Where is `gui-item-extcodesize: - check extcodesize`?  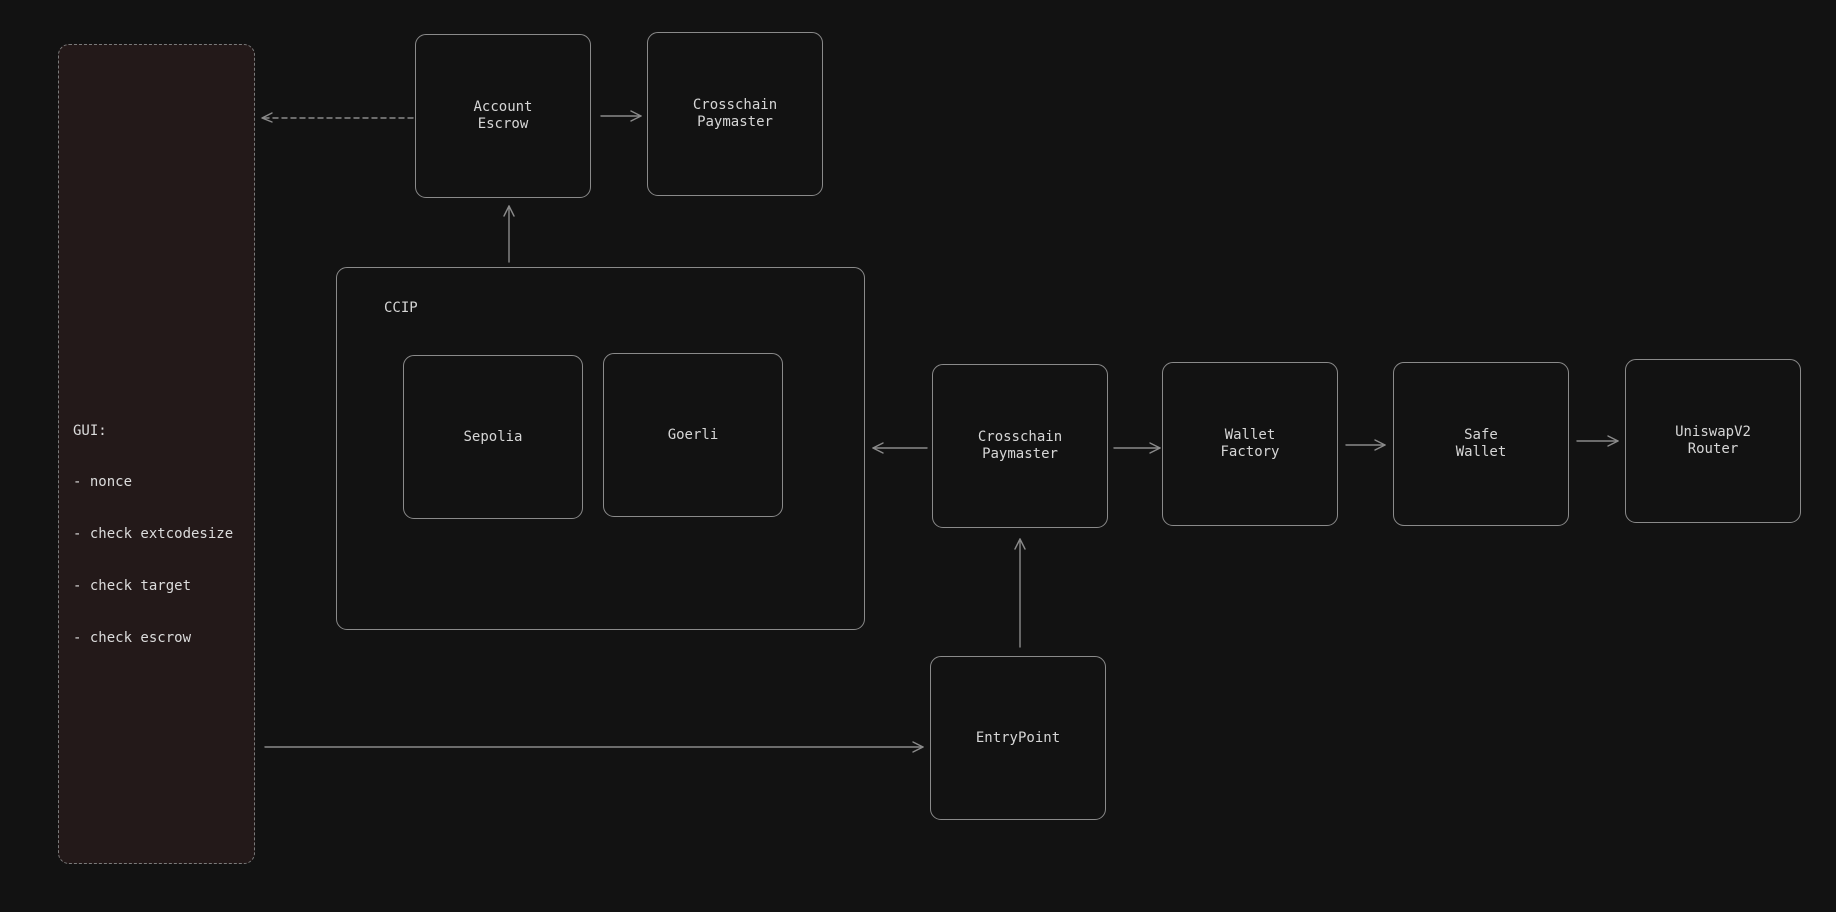
gui-item-extcodesize: - check extcodesize is located at coordinates (153, 534).